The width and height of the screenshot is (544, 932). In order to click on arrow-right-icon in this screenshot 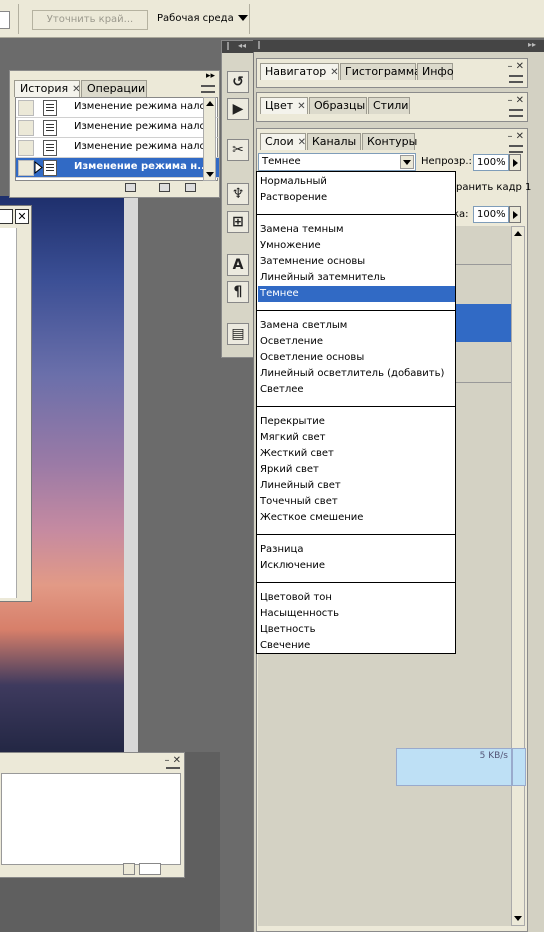, I will do `click(129, 869)`.